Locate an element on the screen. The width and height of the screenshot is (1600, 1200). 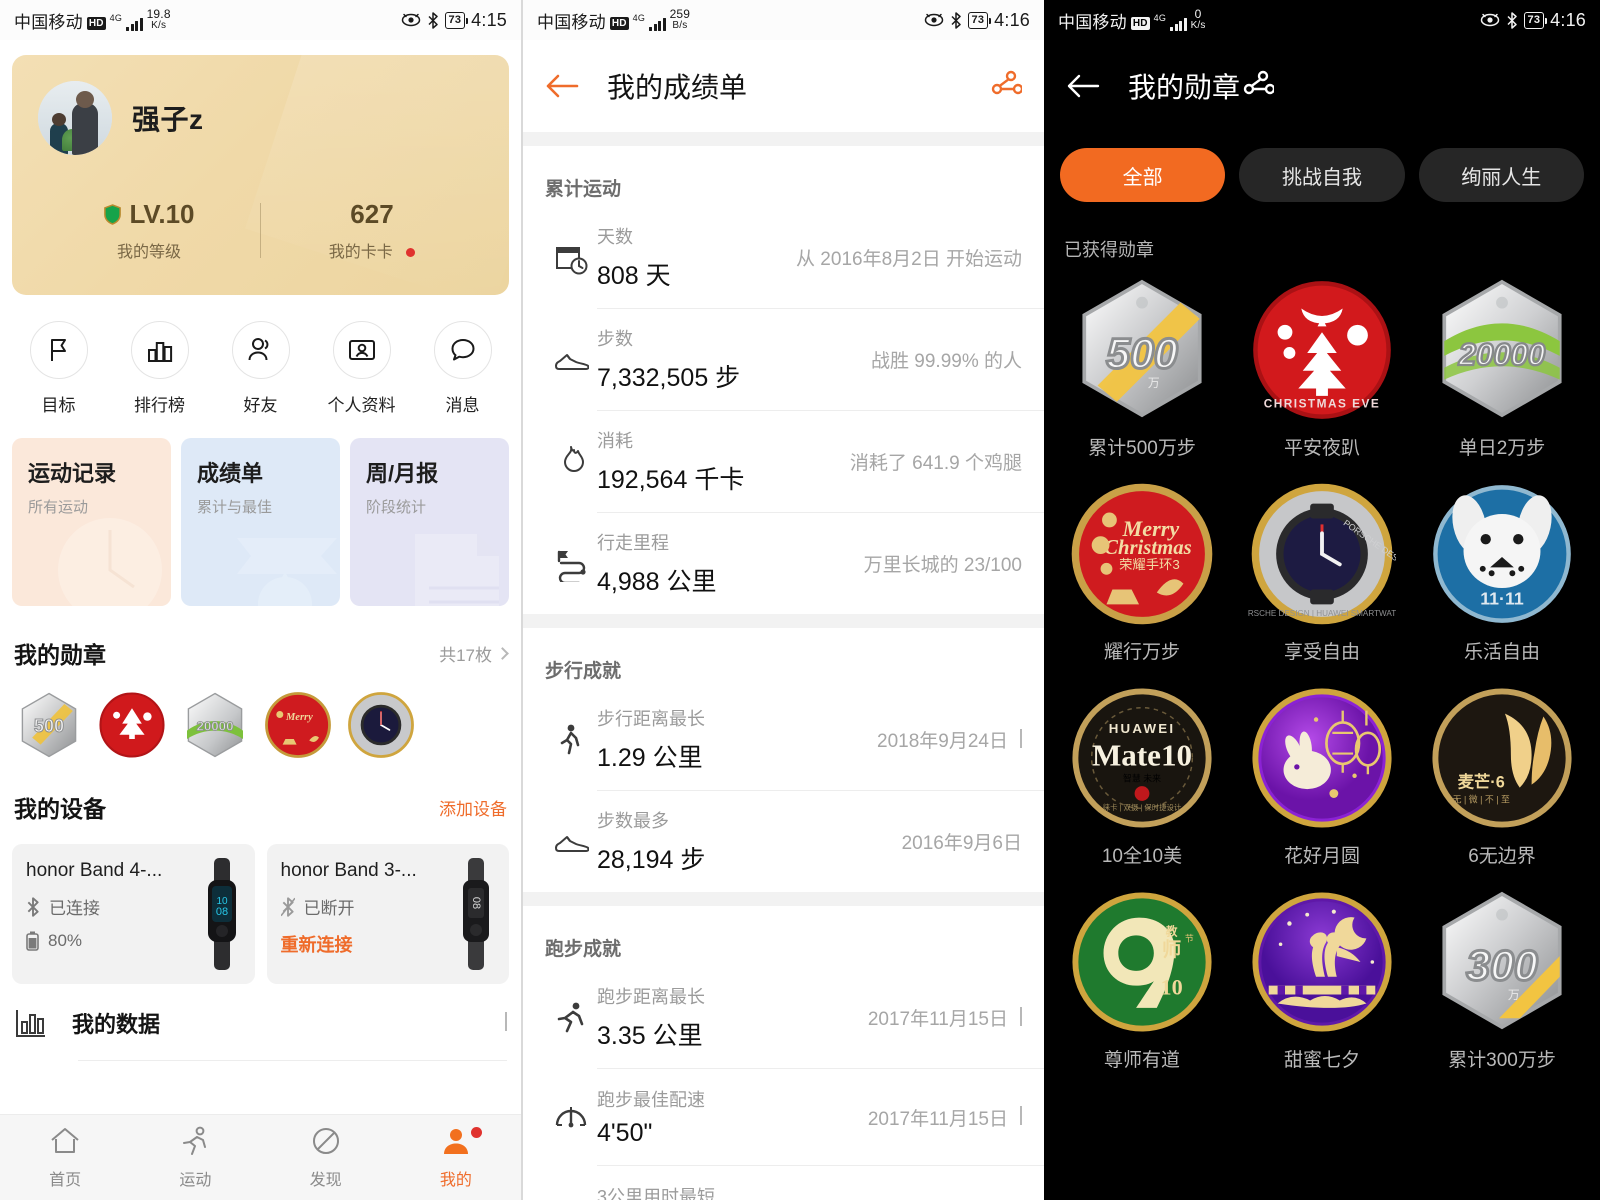
medal-item: Merry Christmas 荣耀手环3 耀行万步 is located at coordinates (1142, 571).